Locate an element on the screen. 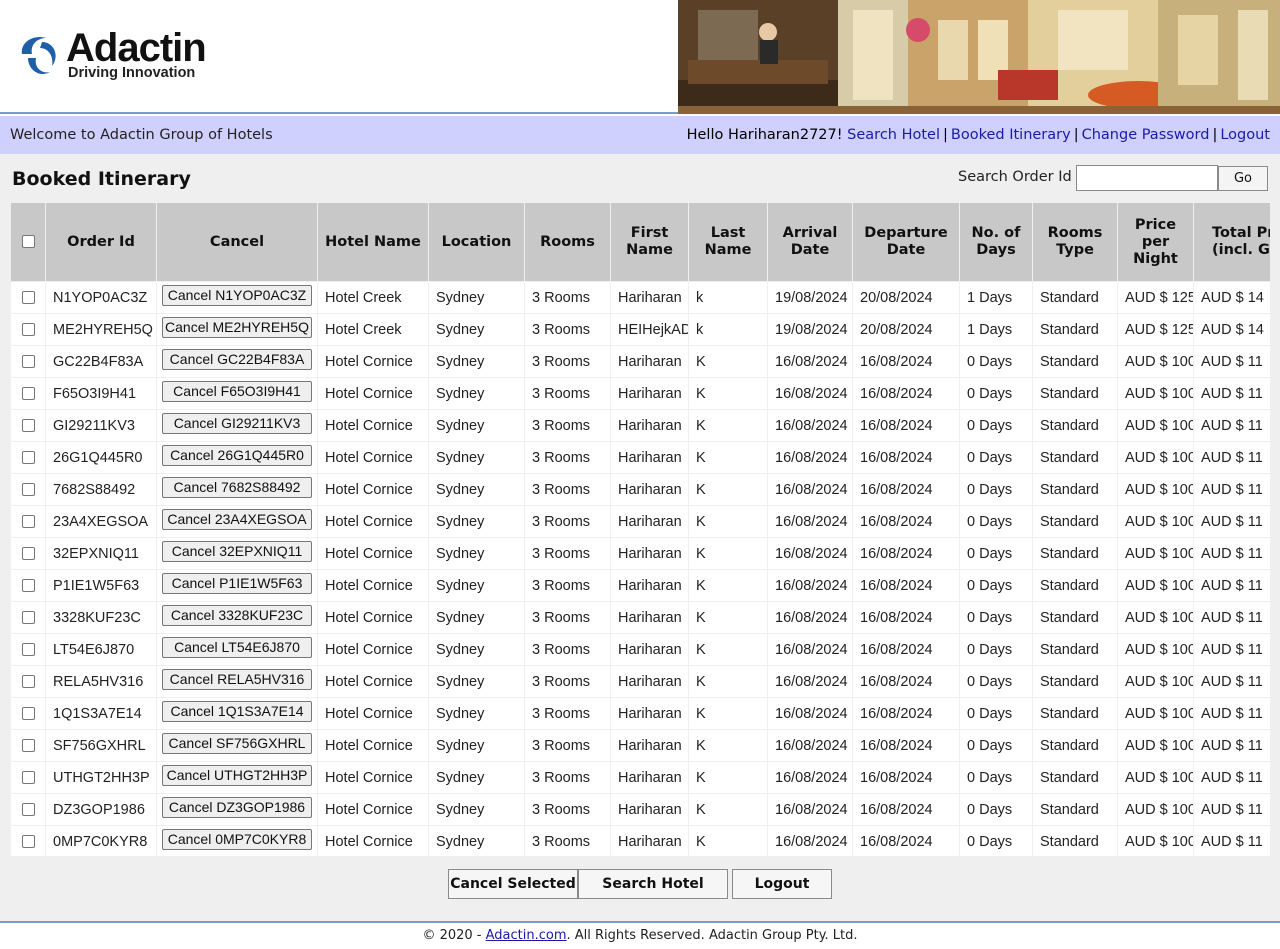 Image resolution: width=1280 pixels, height=949 pixels. cancel-order-button: Cancel ME2HYREH5Q is located at coordinates (237, 327).